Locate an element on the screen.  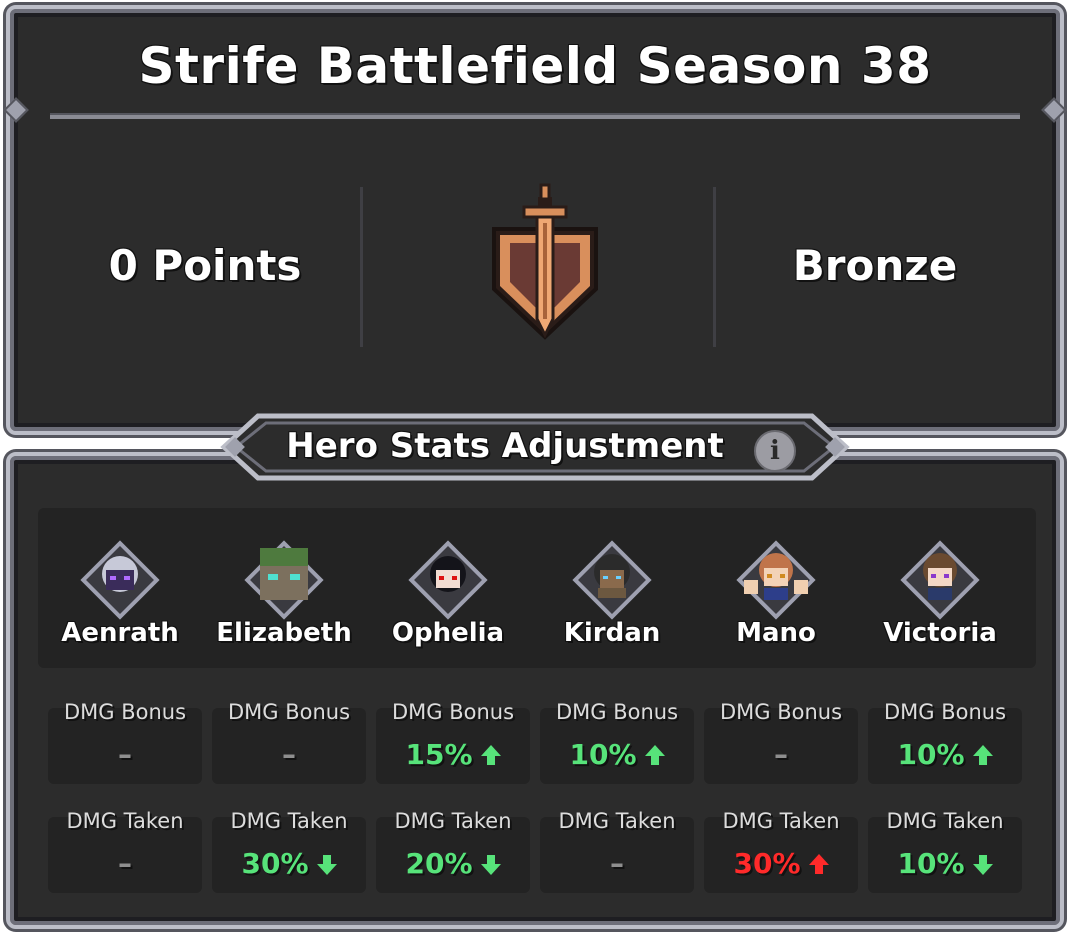
hero-card-victoria: Victoria is located at coordinates (940, 588).